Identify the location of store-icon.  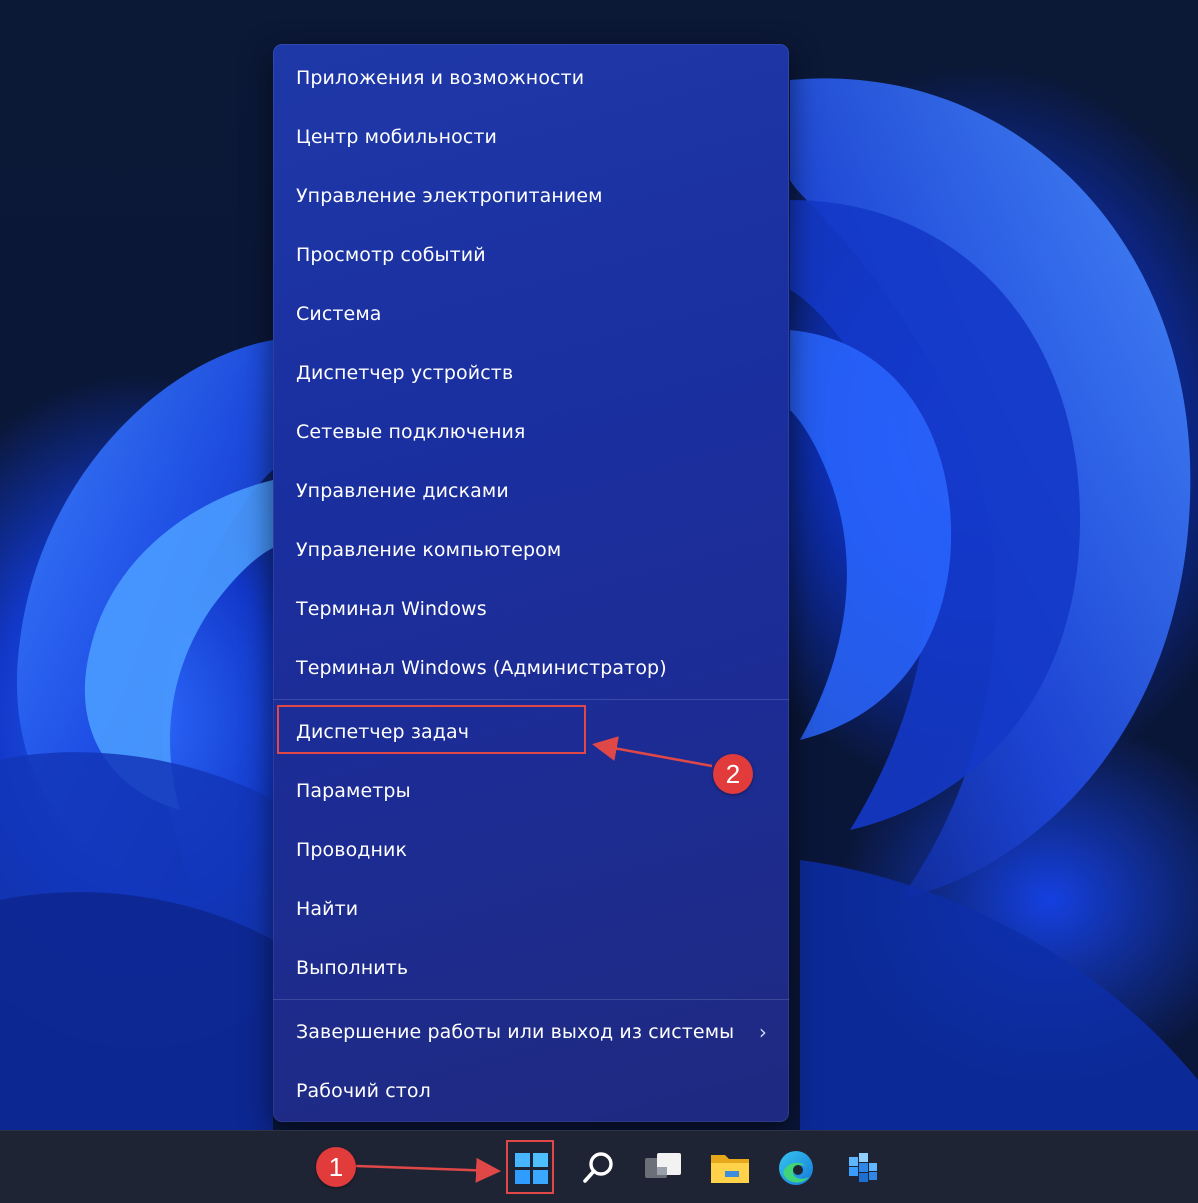
(862, 1168).